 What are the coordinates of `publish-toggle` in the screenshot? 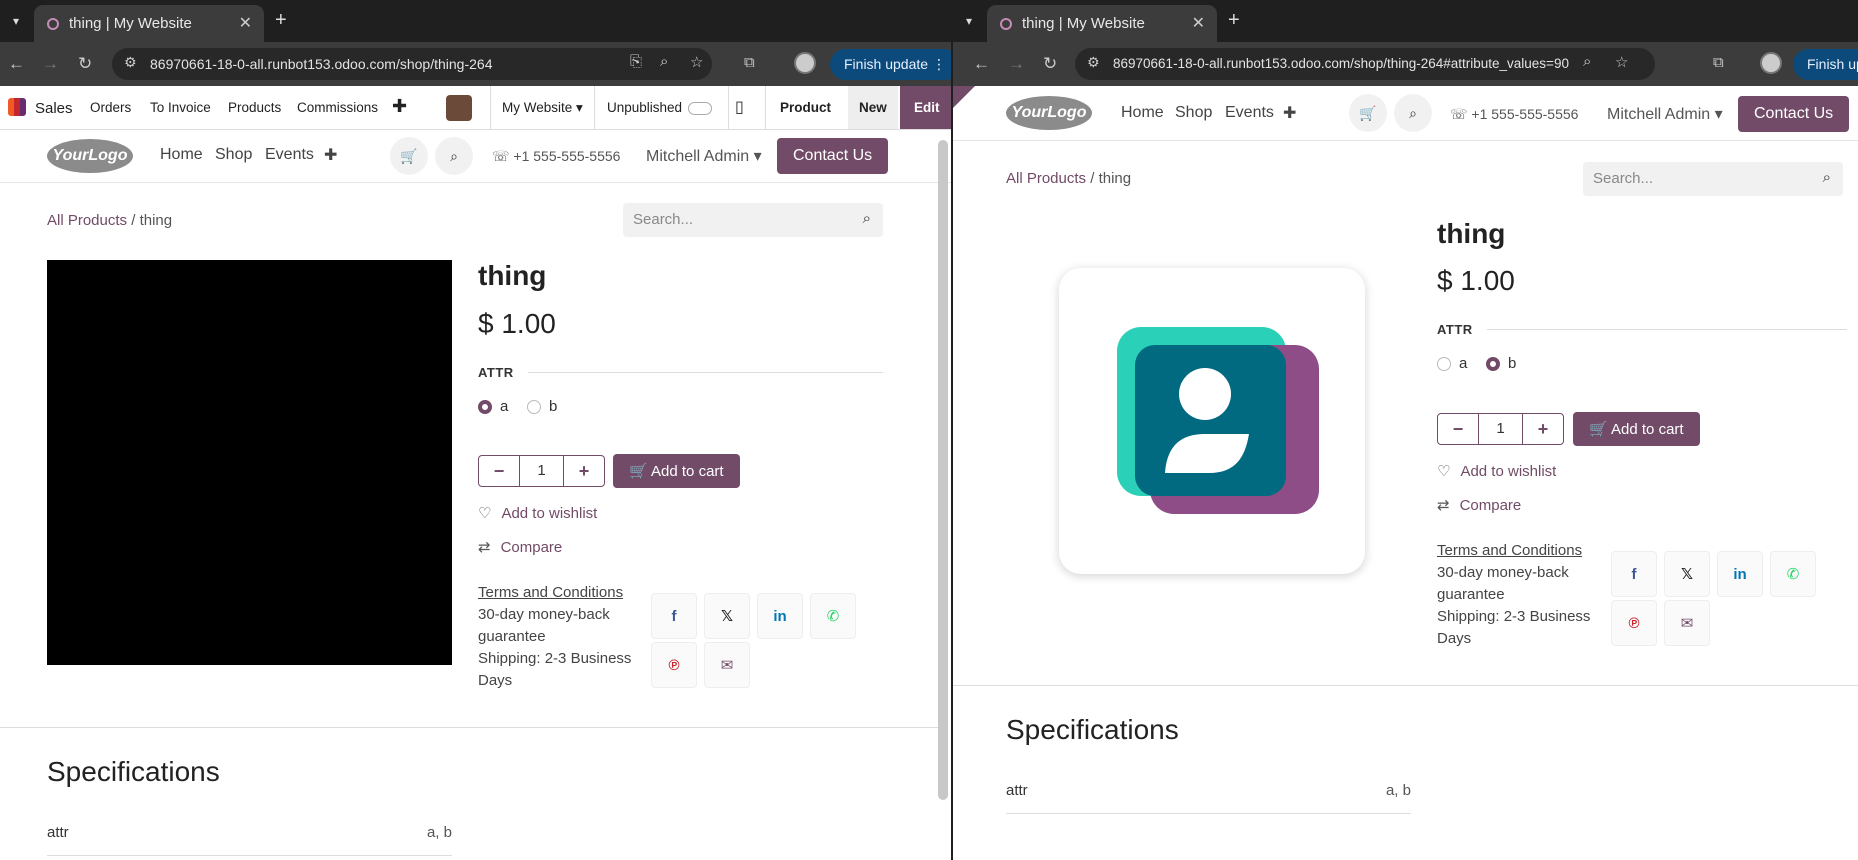 It's located at (700, 108).